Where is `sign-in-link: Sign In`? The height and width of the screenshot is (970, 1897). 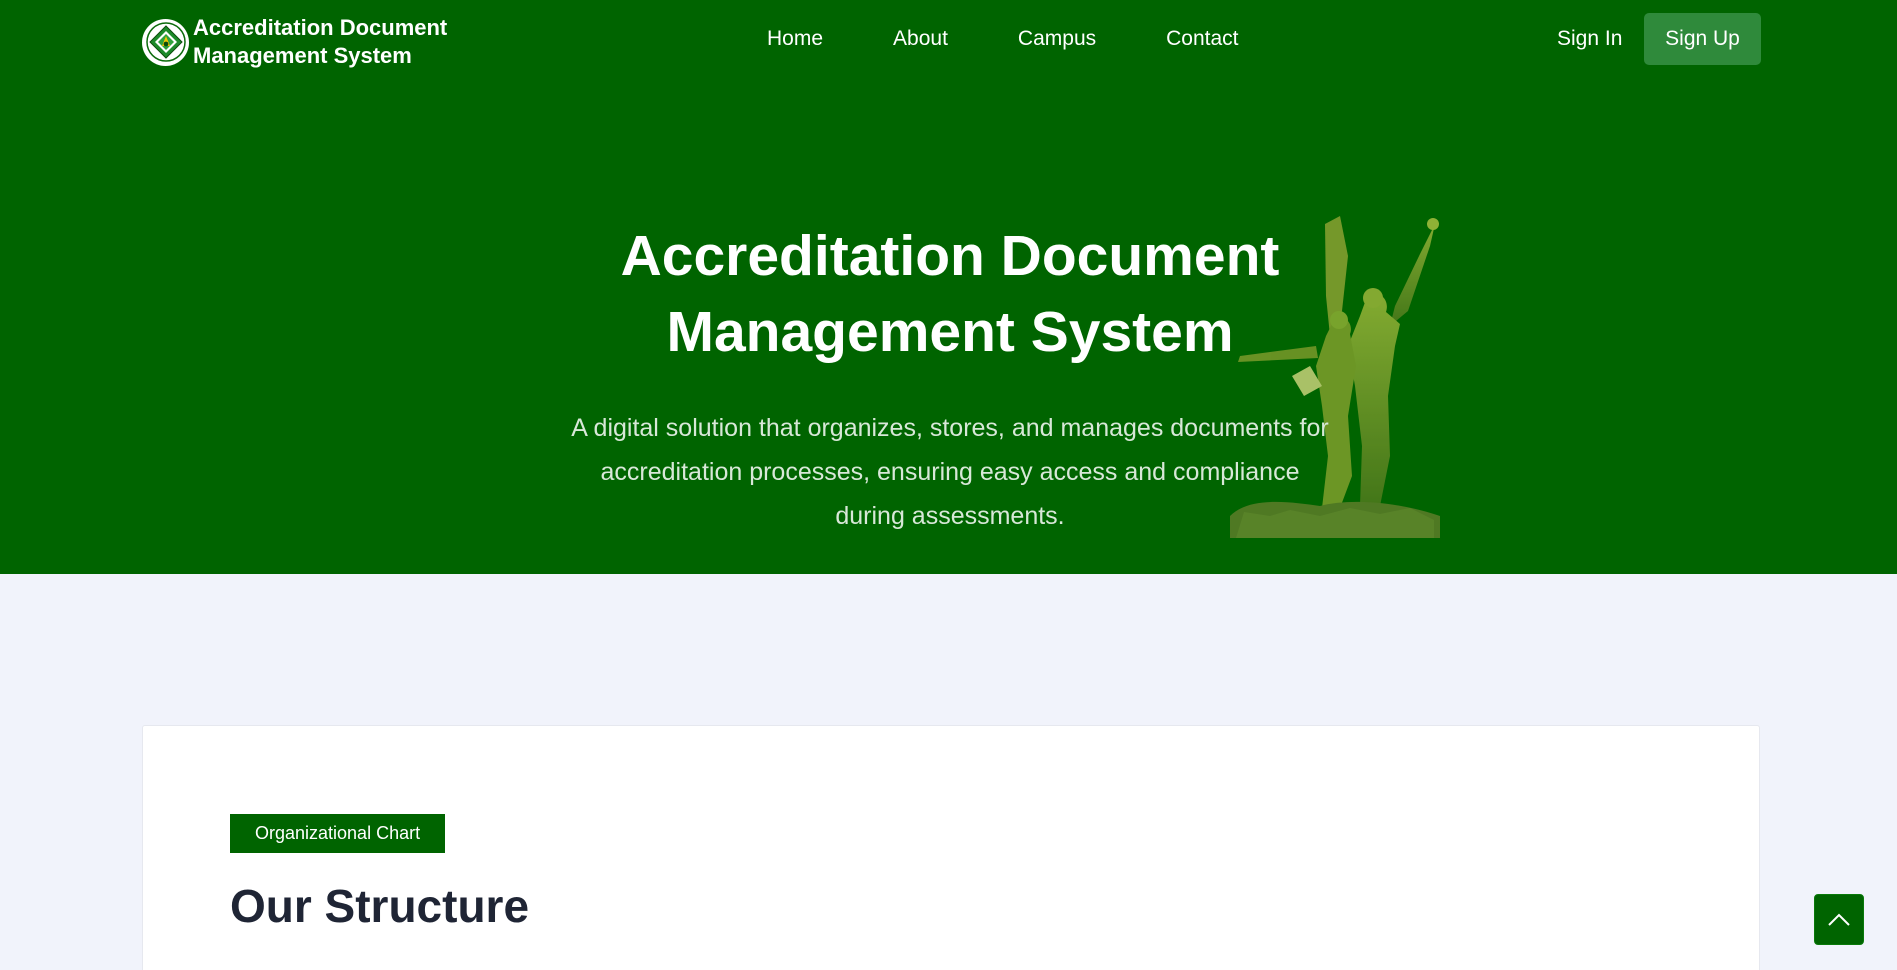
sign-in-link: Sign In is located at coordinates (1589, 39).